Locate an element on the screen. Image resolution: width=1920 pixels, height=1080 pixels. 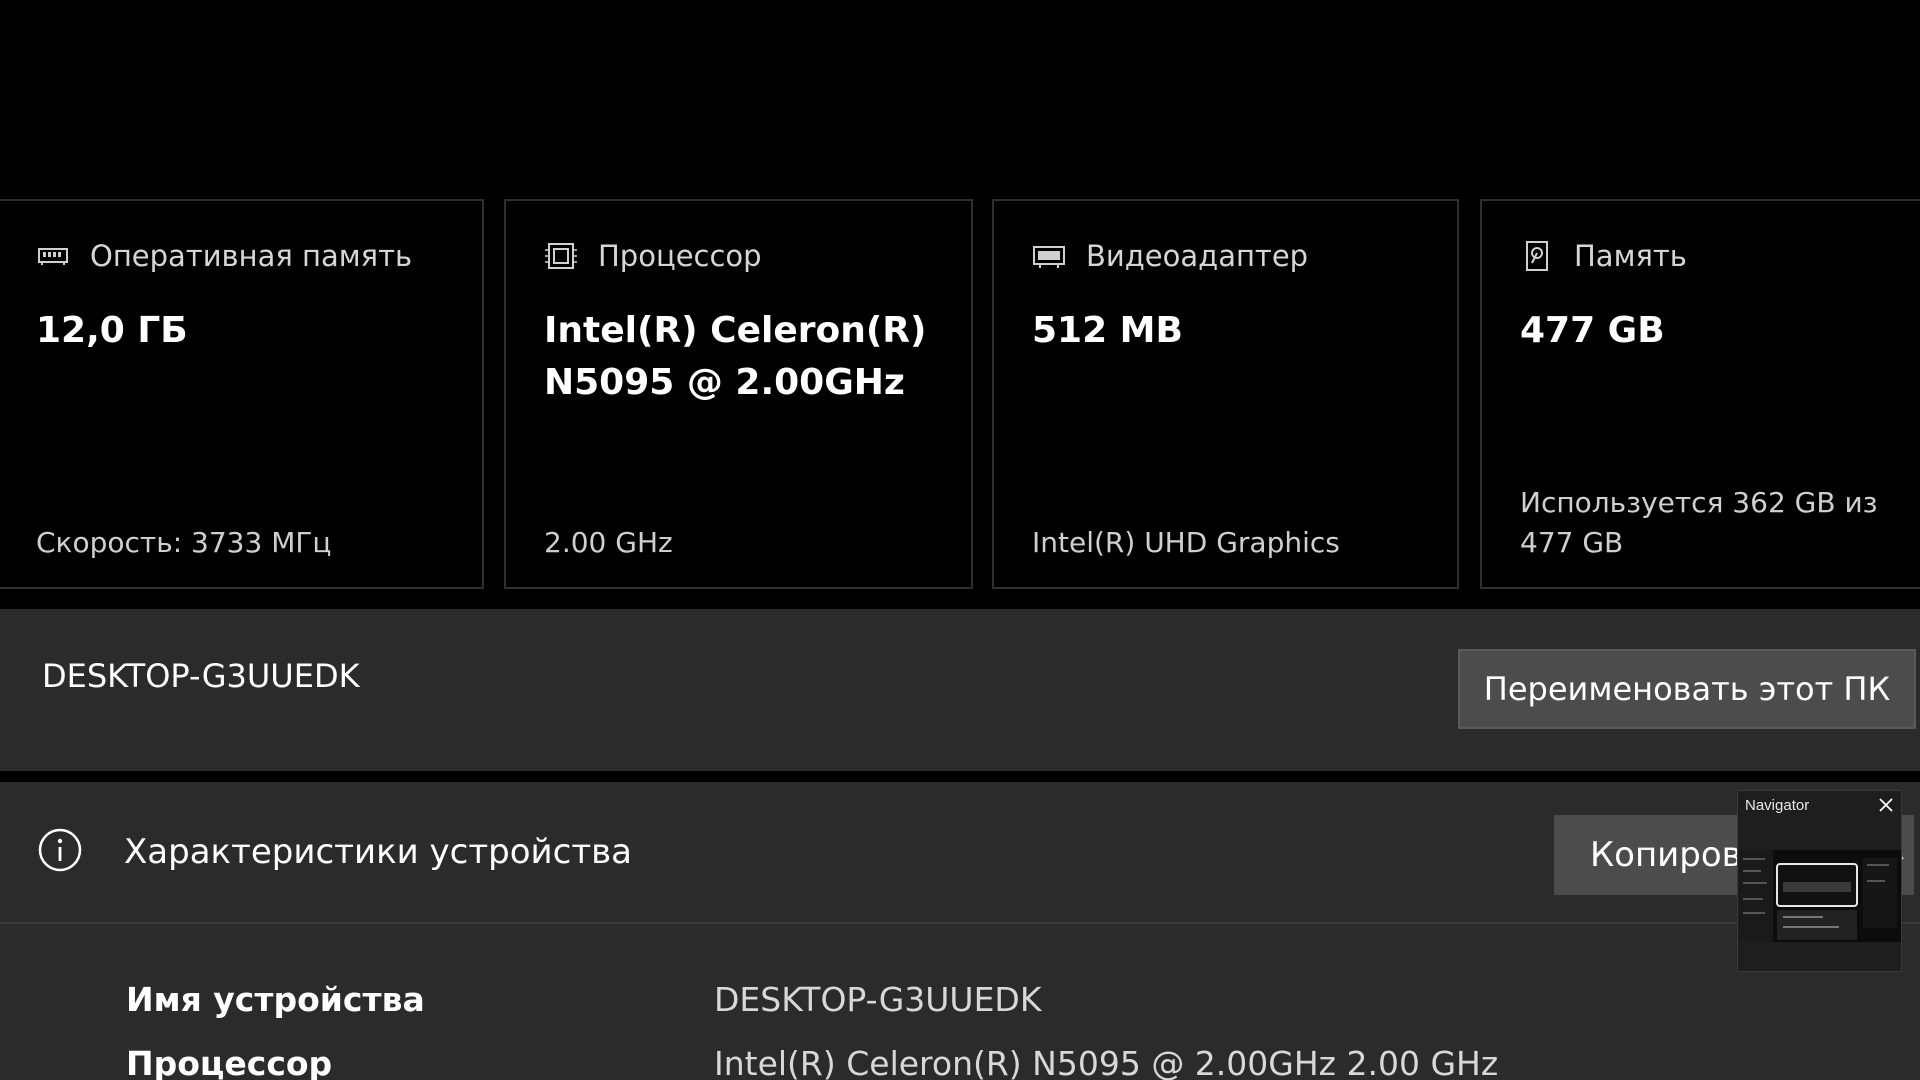
device-specs-header: Характеристики устройства Копировать is located at coordinates (960, 853).